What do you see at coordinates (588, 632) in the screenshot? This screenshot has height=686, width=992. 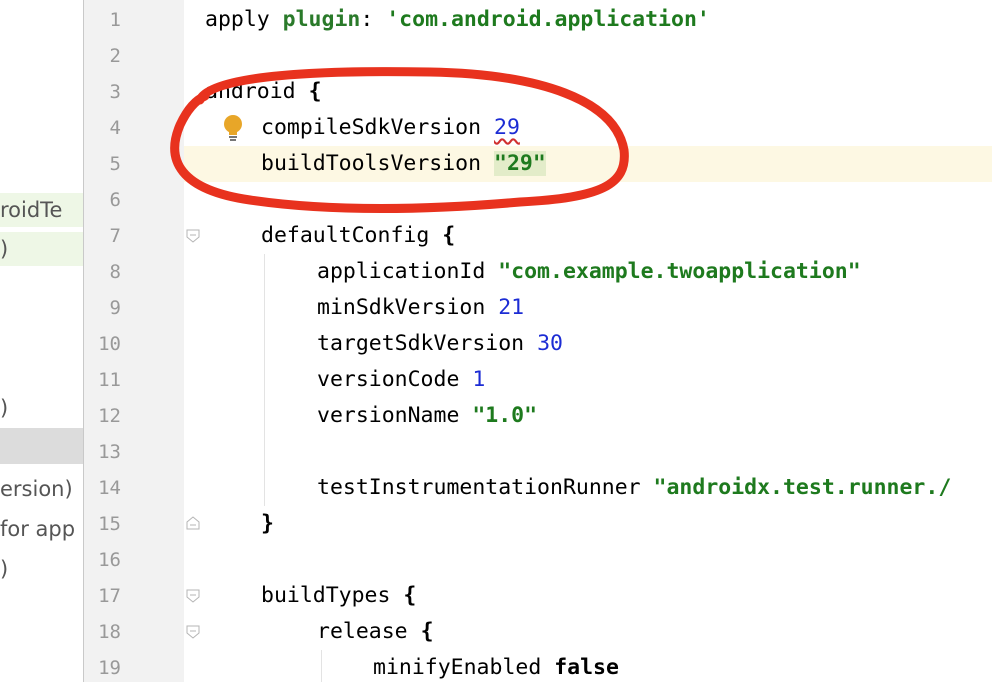 I see `code-line-18: release {` at bounding box center [588, 632].